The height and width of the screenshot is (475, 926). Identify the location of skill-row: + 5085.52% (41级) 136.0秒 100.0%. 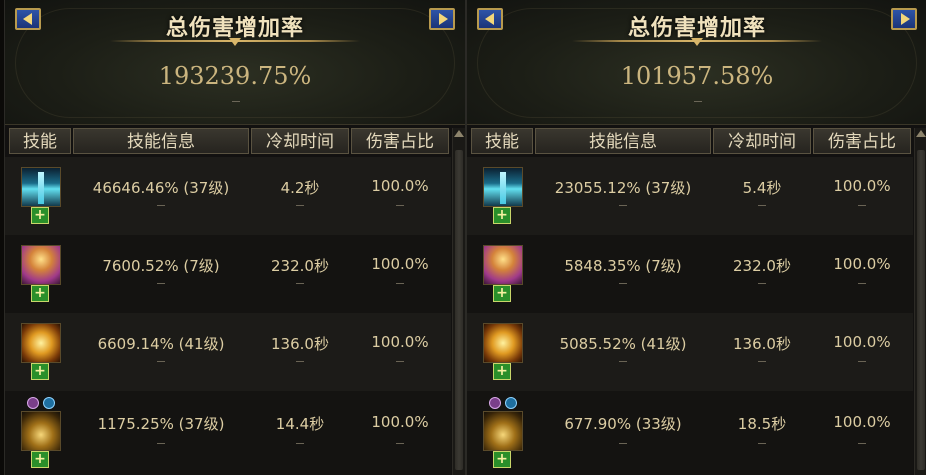
(690, 352).